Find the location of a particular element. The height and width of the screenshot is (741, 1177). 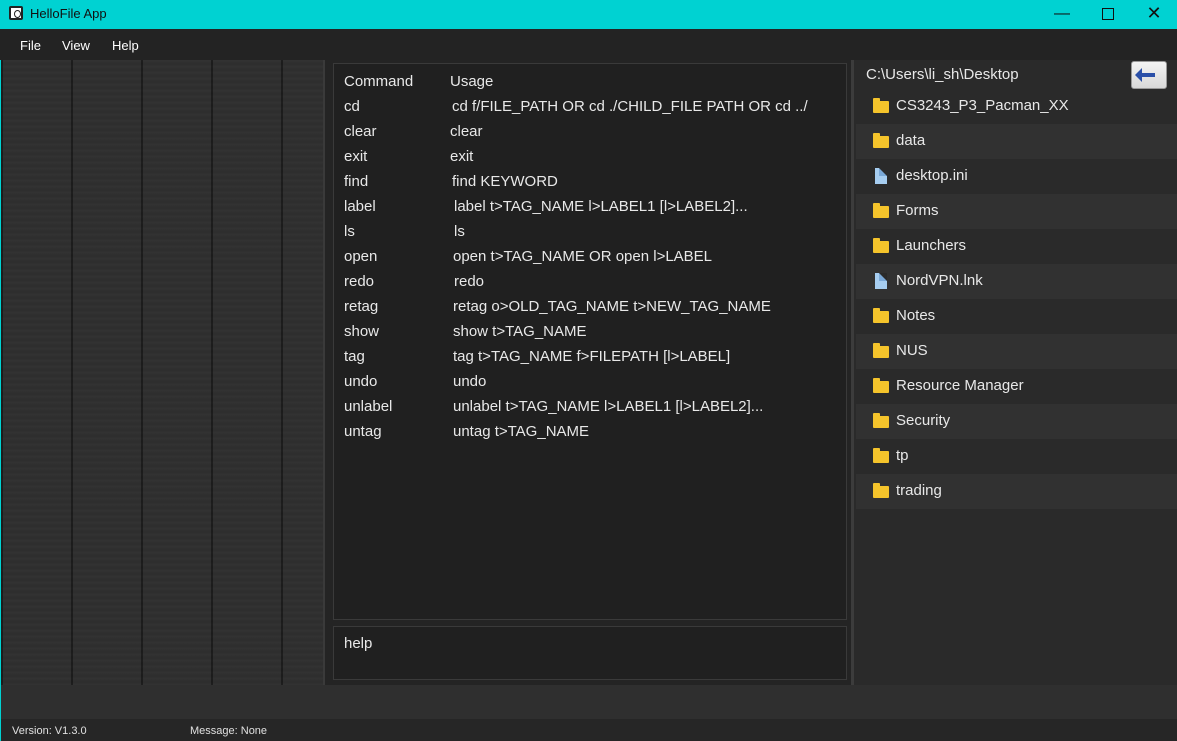

file-name: Security is located at coordinates (923, 420).